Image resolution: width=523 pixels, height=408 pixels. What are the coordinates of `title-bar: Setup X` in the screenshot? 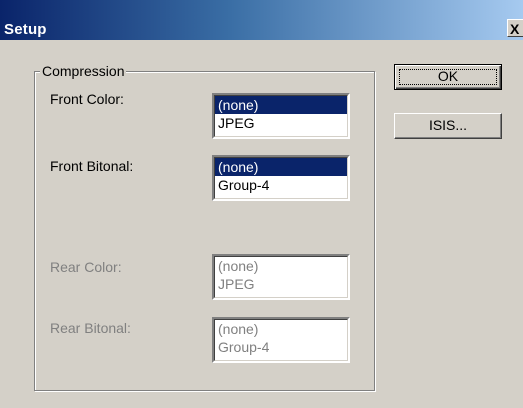 It's located at (261, 20).